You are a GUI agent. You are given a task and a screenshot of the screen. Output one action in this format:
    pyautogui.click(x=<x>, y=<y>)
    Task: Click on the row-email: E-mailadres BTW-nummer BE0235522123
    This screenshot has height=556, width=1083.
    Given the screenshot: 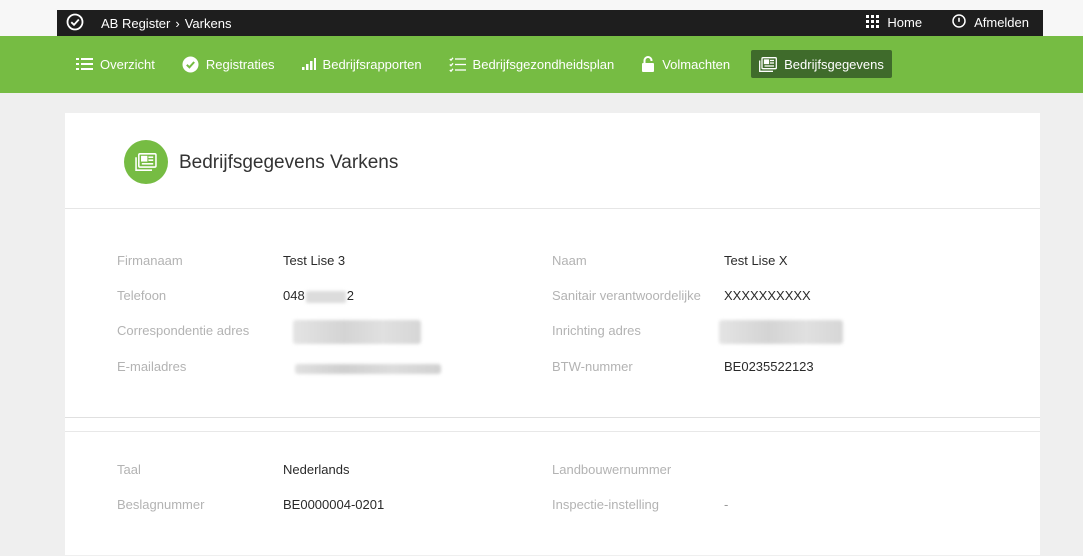 What is the action you would take?
    pyautogui.click(x=552, y=369)
    